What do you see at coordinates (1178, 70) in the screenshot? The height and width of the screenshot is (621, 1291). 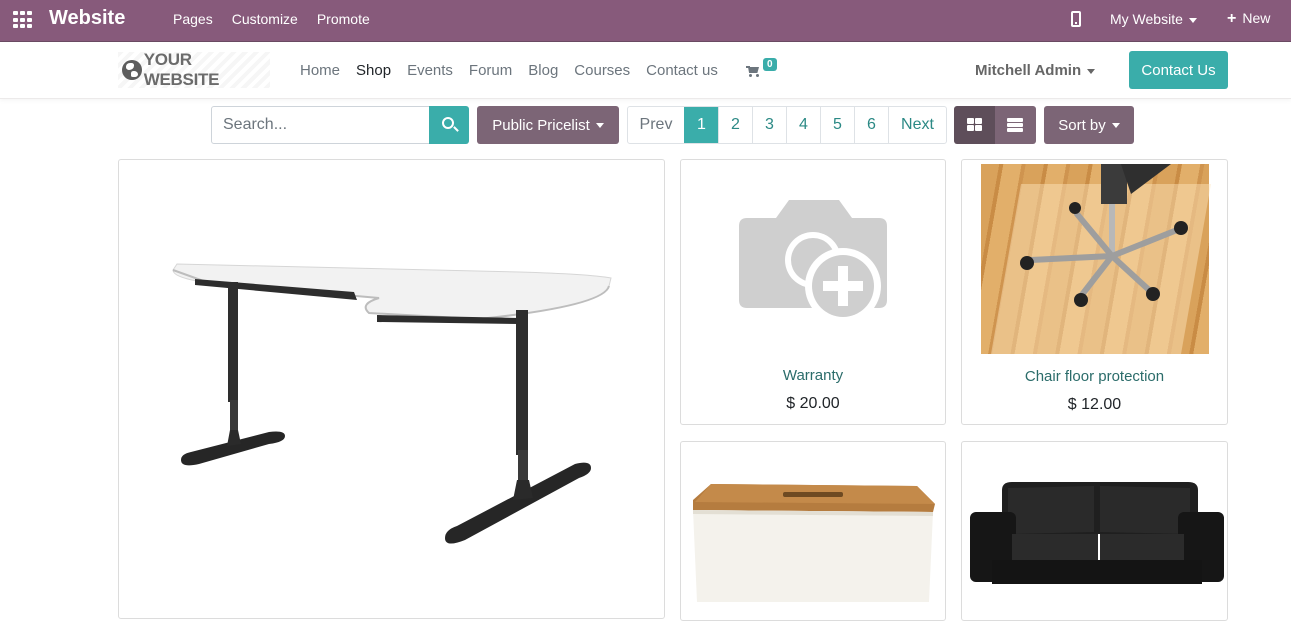 I see `contact-us-button: Contact Us` at bounding box center [1178, 70].